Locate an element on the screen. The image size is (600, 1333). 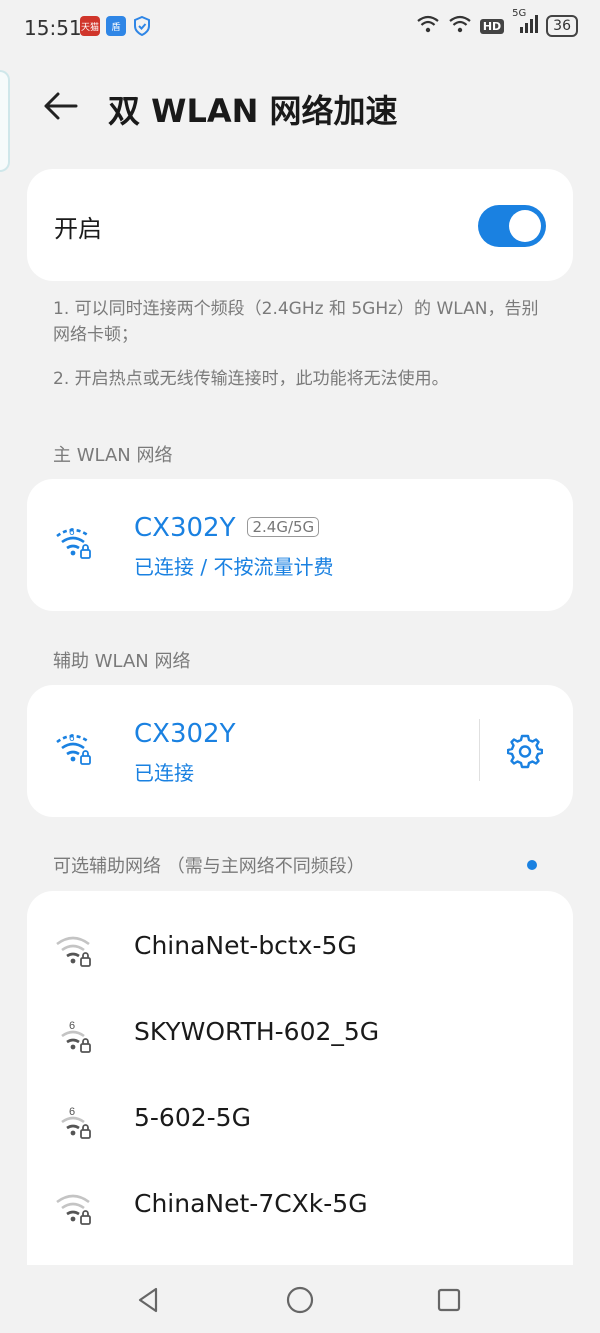
shield-icon is located at coordinates (142, 26).